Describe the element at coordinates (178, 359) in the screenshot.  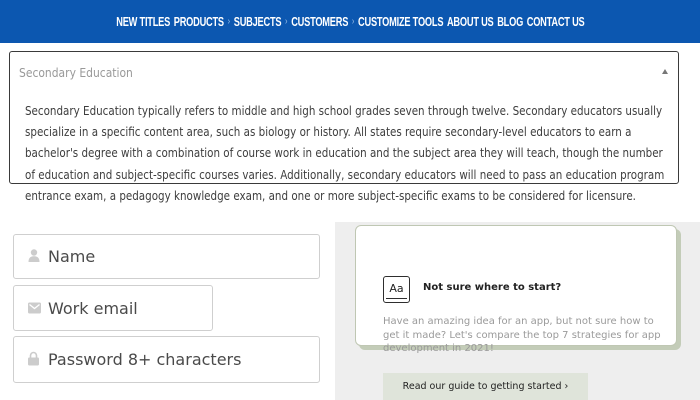
I see `password-input: Password 8+ characters` at that location.